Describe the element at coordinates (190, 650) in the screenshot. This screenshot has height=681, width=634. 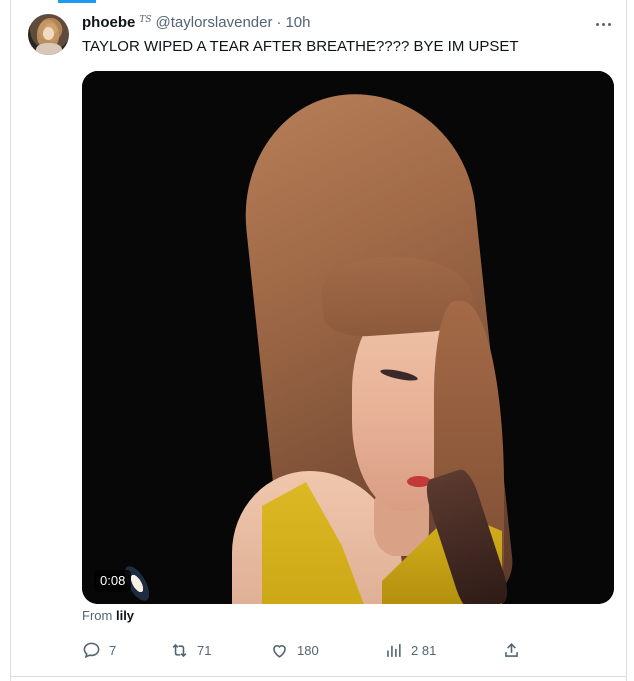
I see `retweet-button: 71` at that location.